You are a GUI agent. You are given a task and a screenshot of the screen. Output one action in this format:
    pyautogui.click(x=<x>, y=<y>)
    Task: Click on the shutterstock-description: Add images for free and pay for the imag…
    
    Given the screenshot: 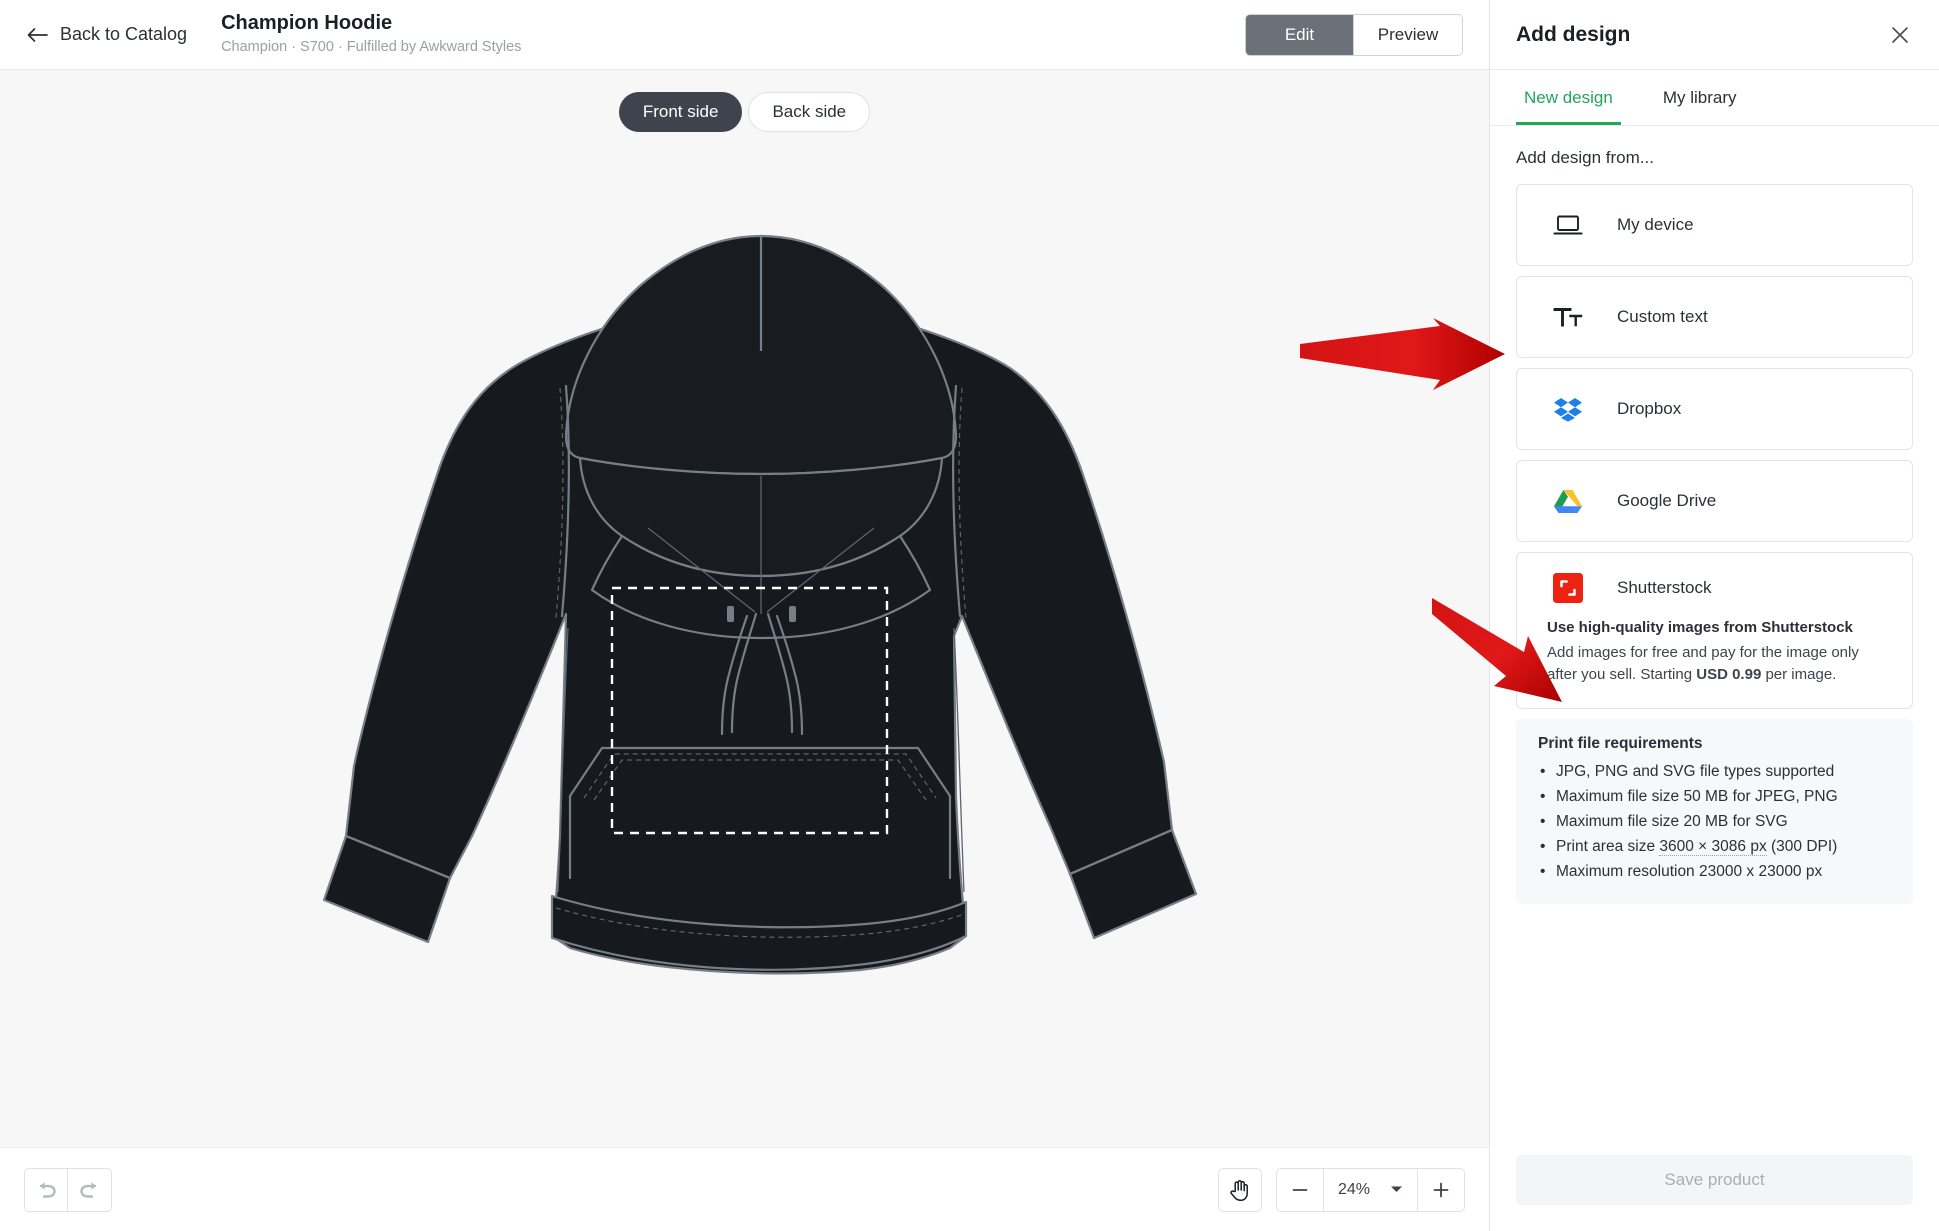 What is the action you would take?
    pyautogui.click(x=1714, y=664)
    